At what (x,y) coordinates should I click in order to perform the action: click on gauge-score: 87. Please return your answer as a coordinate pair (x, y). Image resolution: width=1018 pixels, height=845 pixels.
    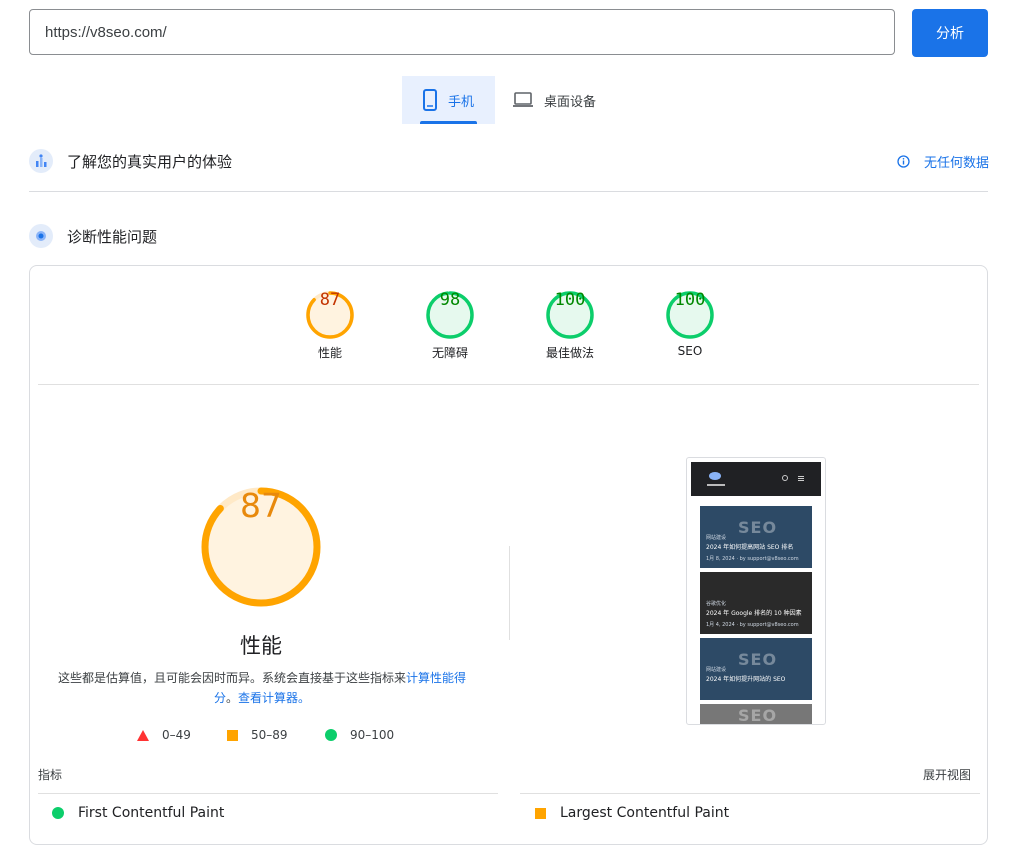
    Looking at the image, I should click on (330, 300).